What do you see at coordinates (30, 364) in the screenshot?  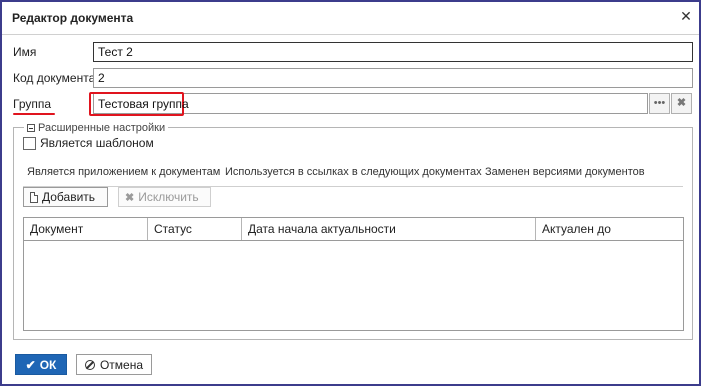 I see `check-icon: ✔` at bounding box center [30, 364].